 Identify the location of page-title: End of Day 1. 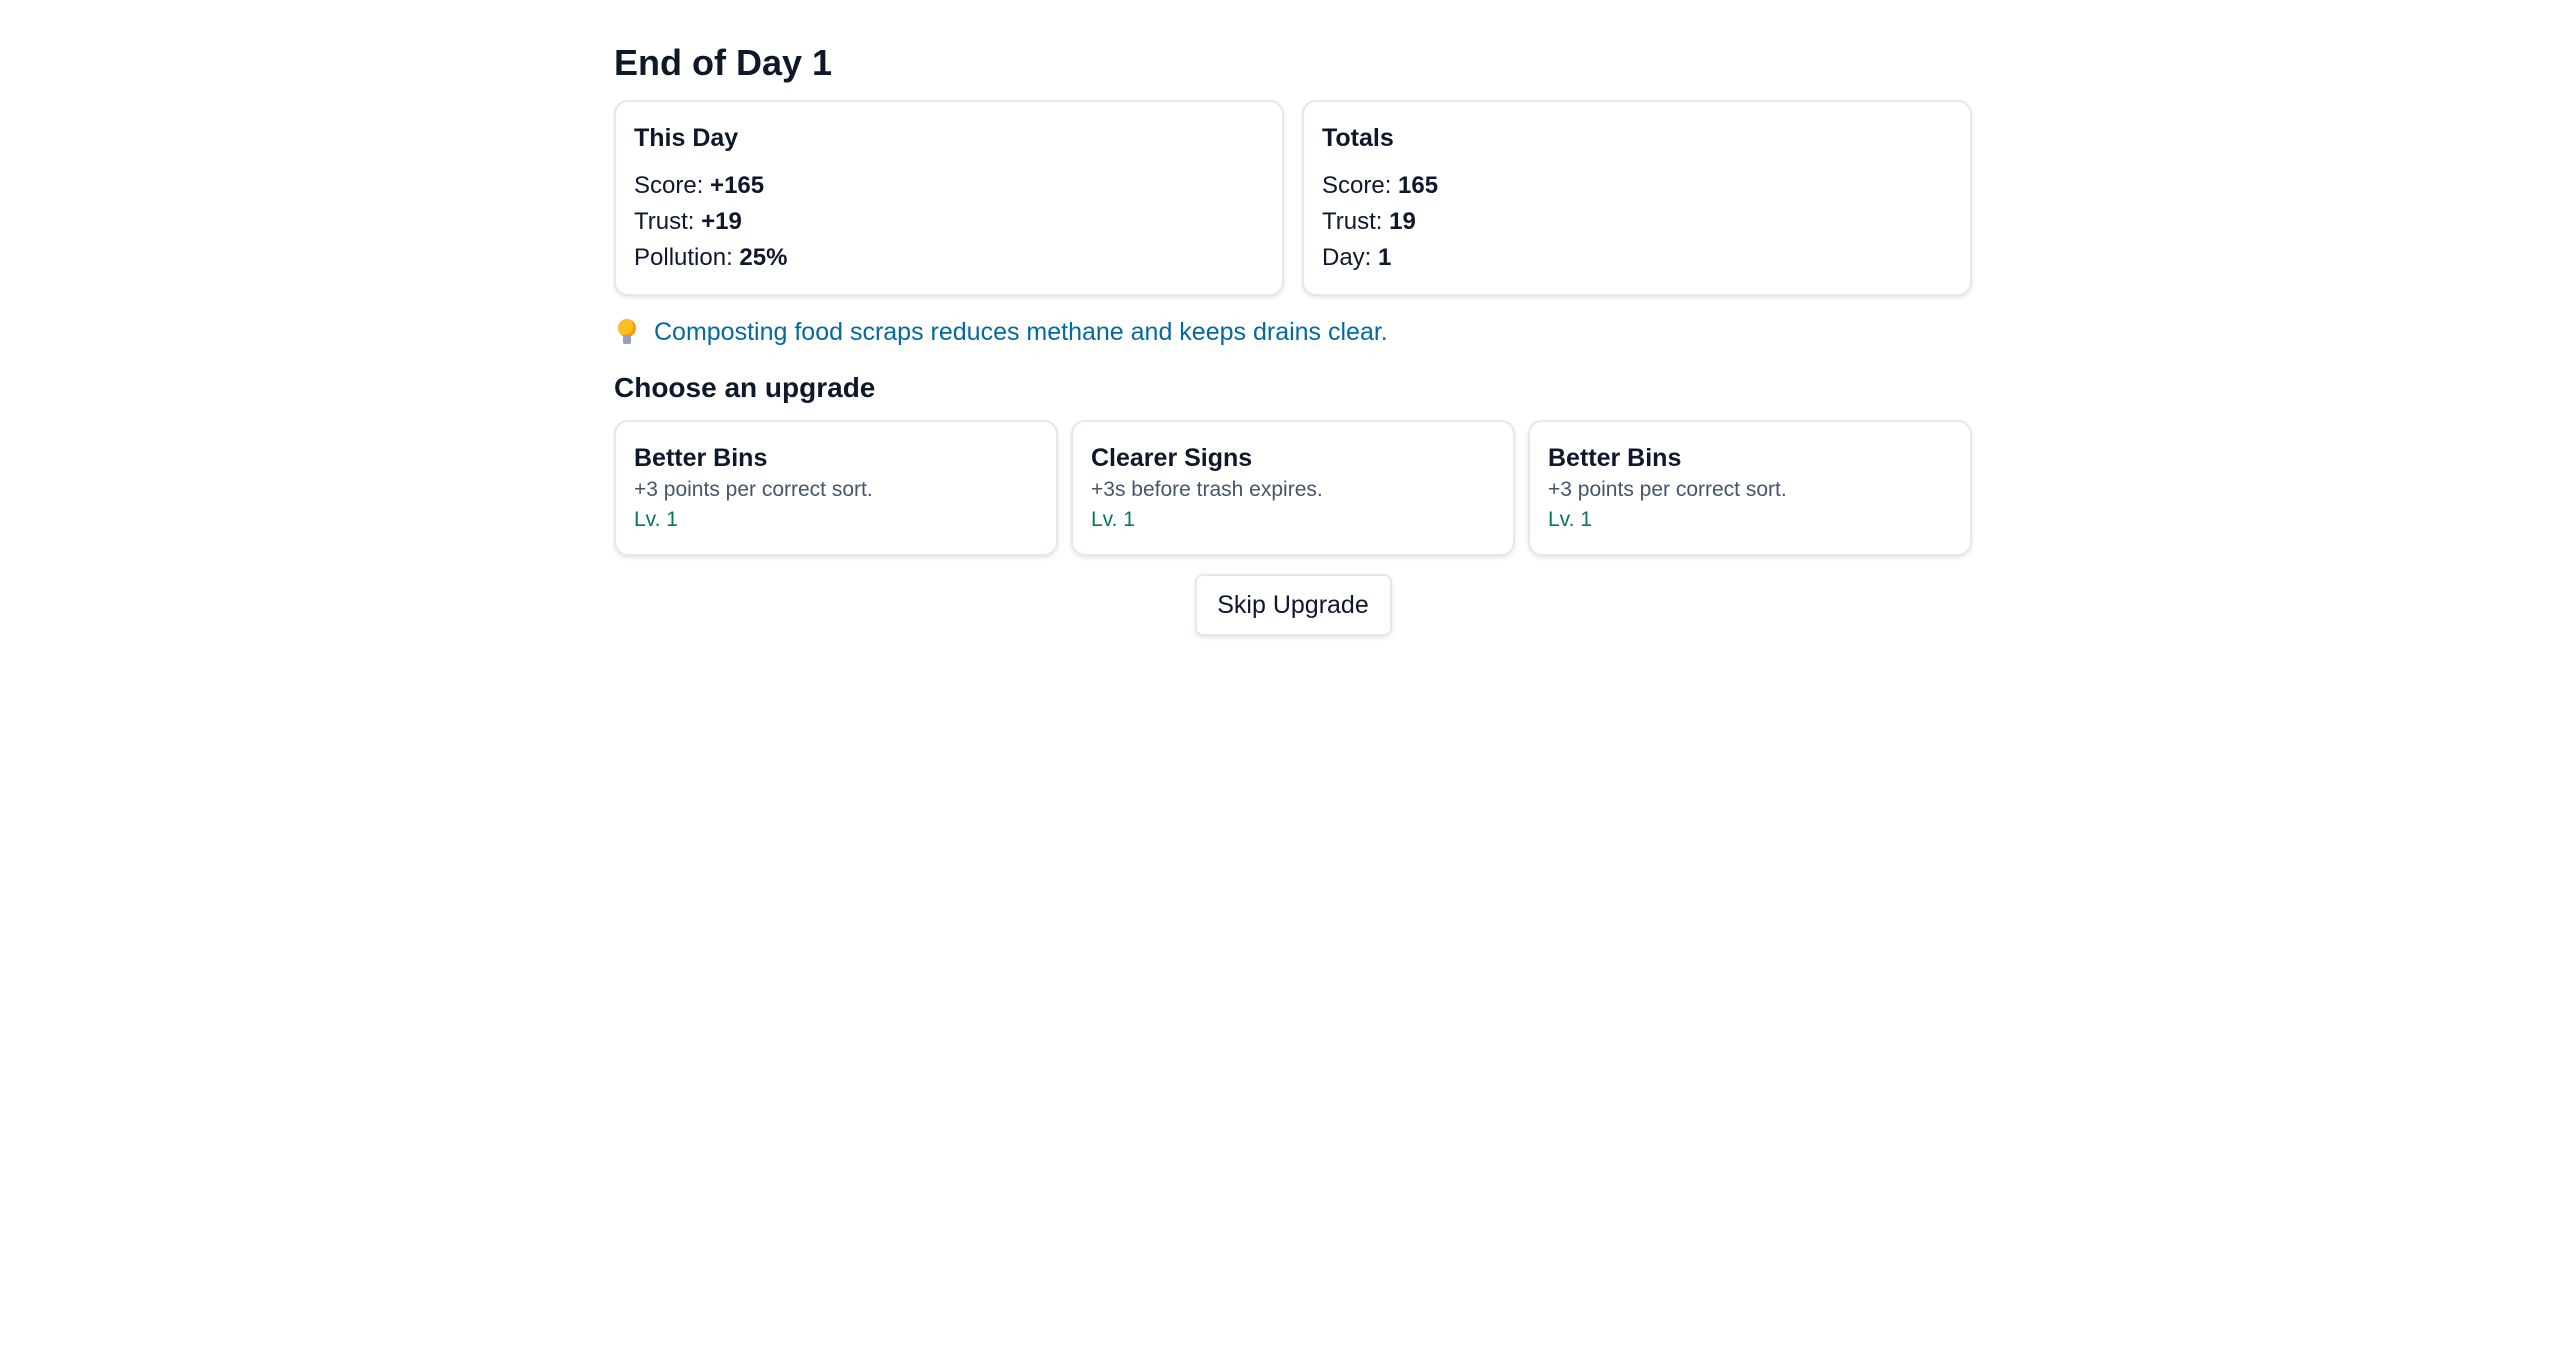
(723, 62).